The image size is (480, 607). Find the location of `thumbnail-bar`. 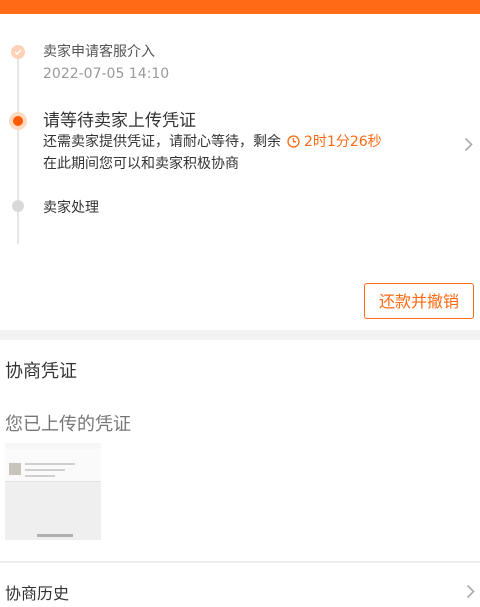

thumbnail-bar is located at coordinates (55, 535).